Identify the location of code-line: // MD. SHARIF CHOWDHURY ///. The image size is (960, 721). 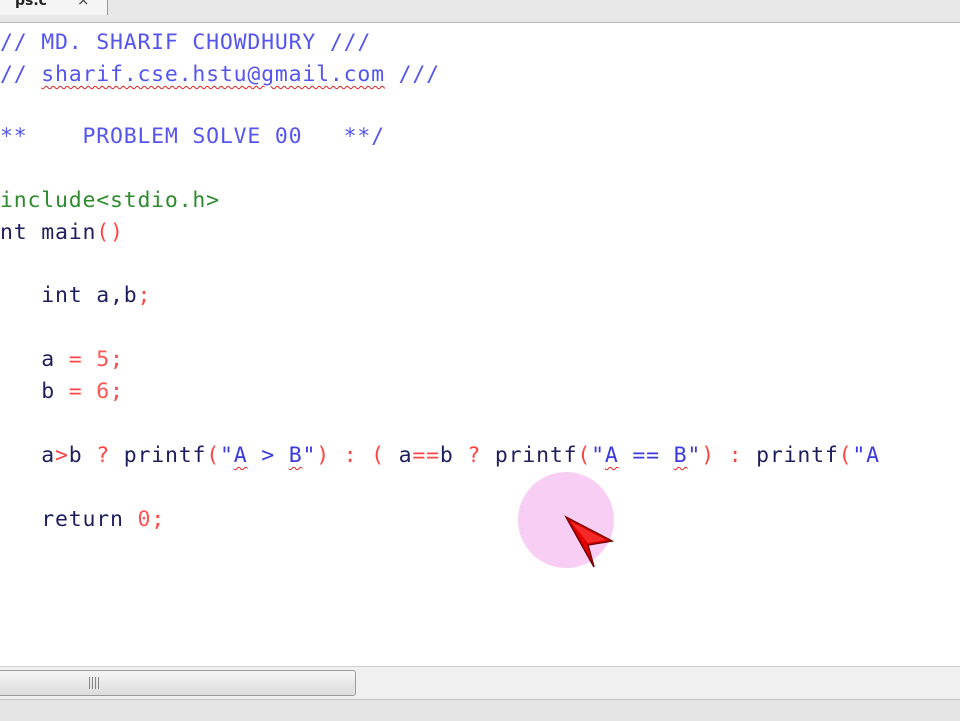
(185, 43).